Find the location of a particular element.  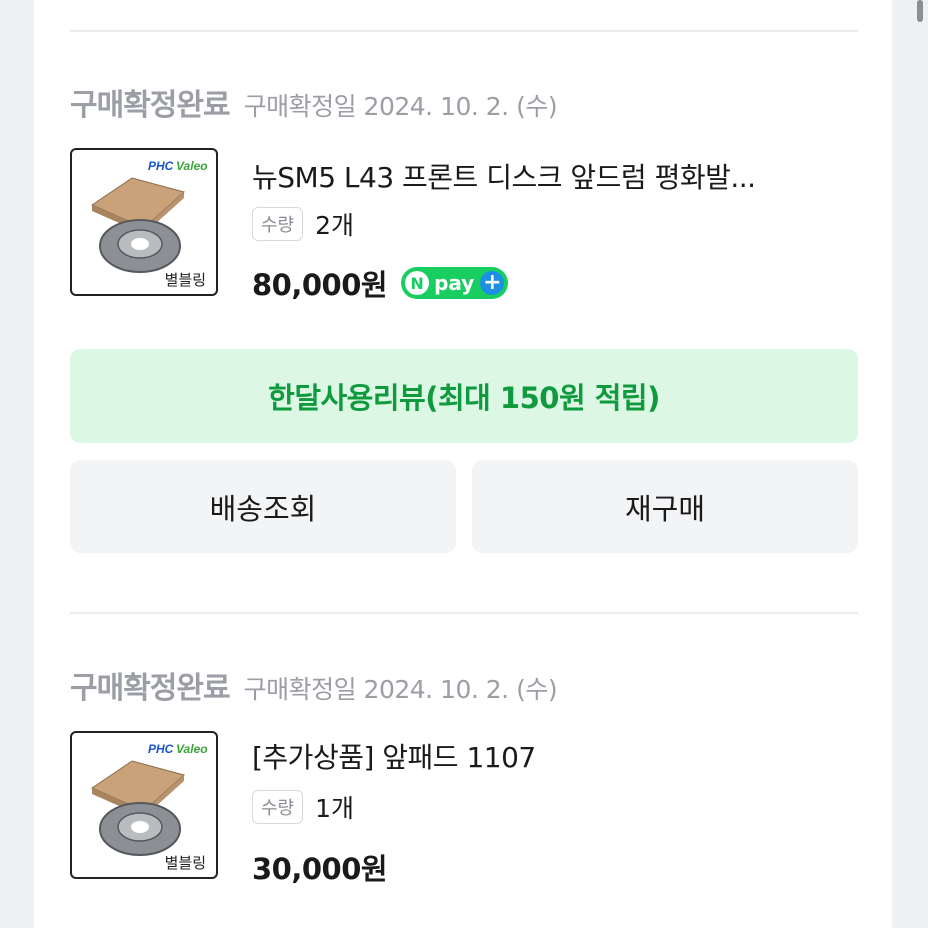

price-row: 30,000원 is located at coordinates (320, 867).